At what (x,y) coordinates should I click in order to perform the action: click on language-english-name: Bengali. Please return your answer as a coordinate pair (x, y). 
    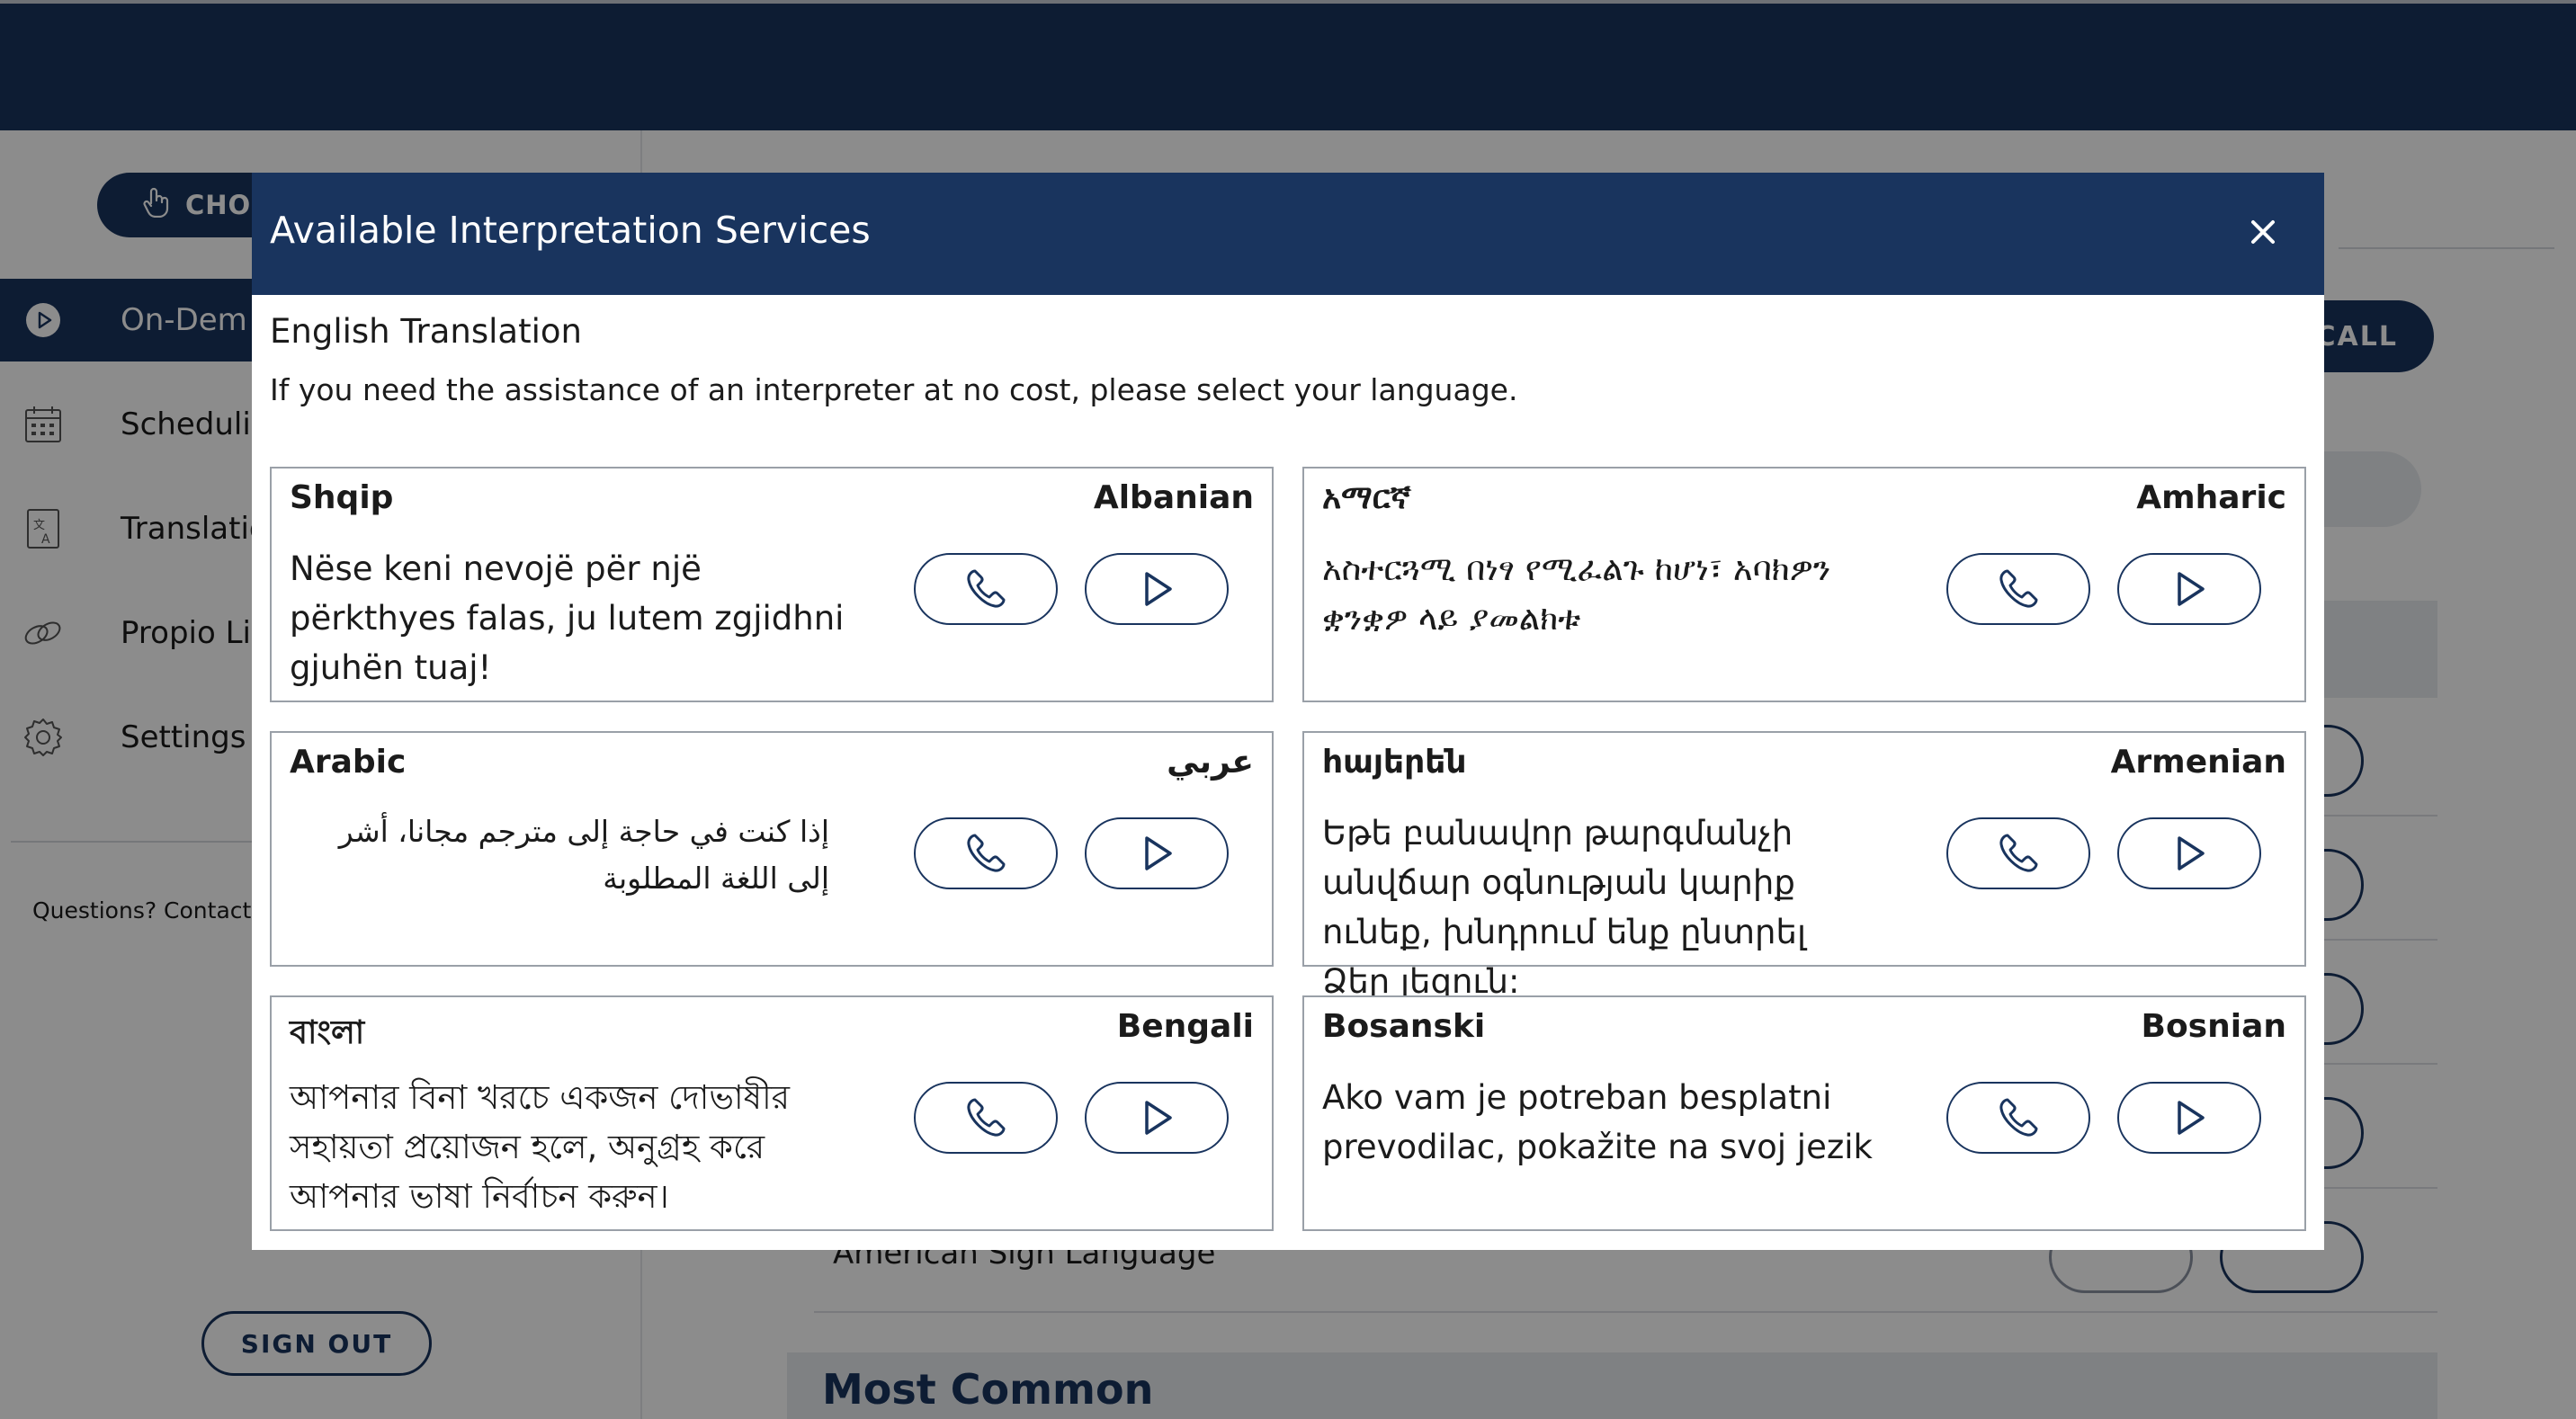
    Looking at the image, I should click on (1185, 1026).